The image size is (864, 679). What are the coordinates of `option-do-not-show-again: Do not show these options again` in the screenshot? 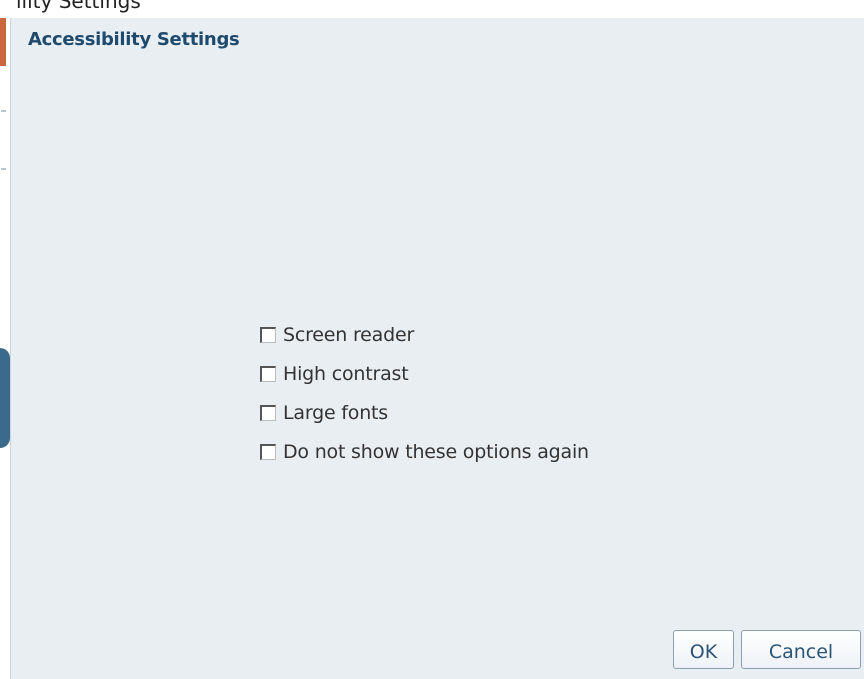 It's located at (424, 451).